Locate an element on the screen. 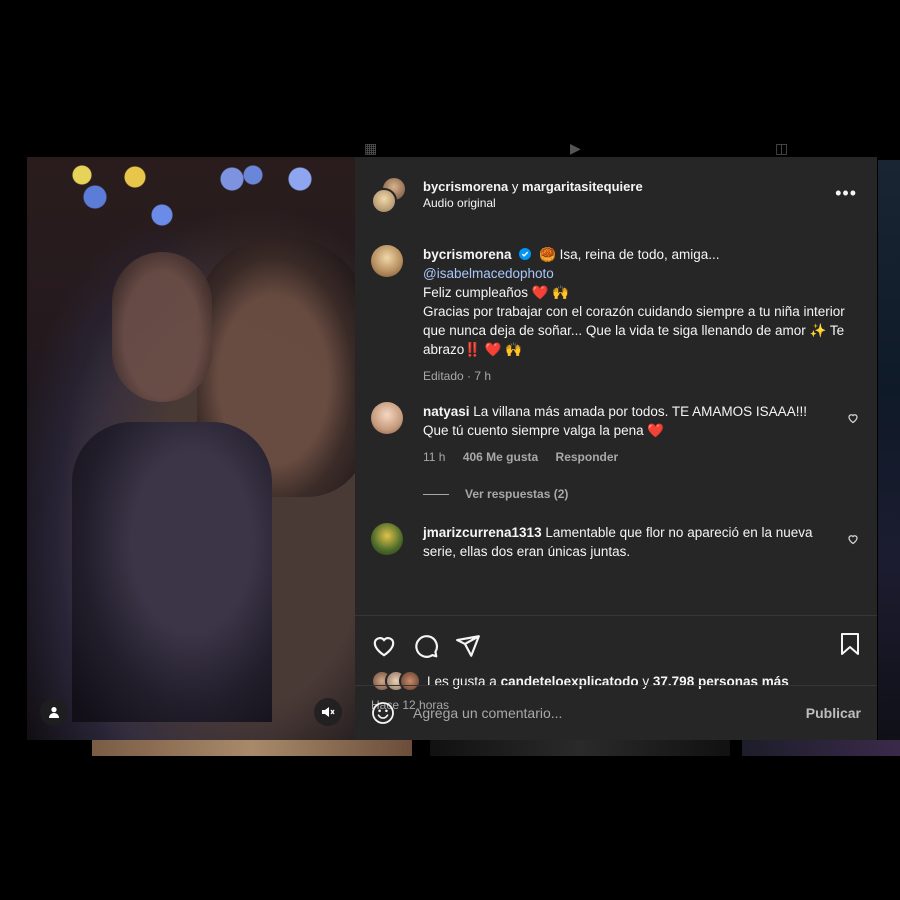 The image size is (900, 900). collab-avatars is located at coordinates (389, 195).